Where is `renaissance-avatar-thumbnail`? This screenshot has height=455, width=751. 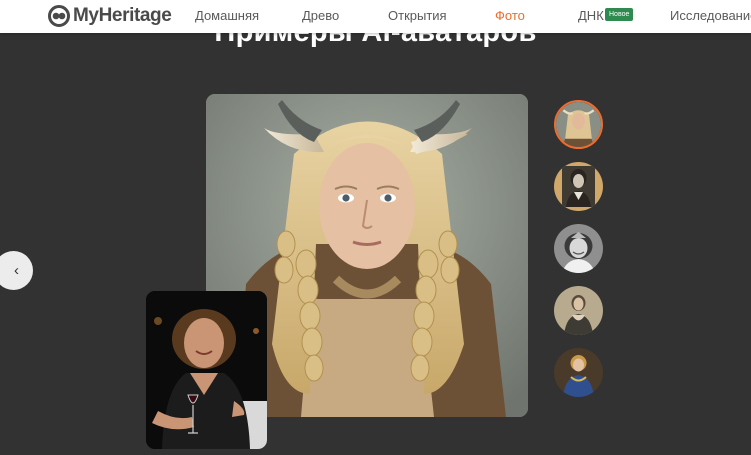
renaissance-avatar-thumbnail is located at coordinates (578, 310).